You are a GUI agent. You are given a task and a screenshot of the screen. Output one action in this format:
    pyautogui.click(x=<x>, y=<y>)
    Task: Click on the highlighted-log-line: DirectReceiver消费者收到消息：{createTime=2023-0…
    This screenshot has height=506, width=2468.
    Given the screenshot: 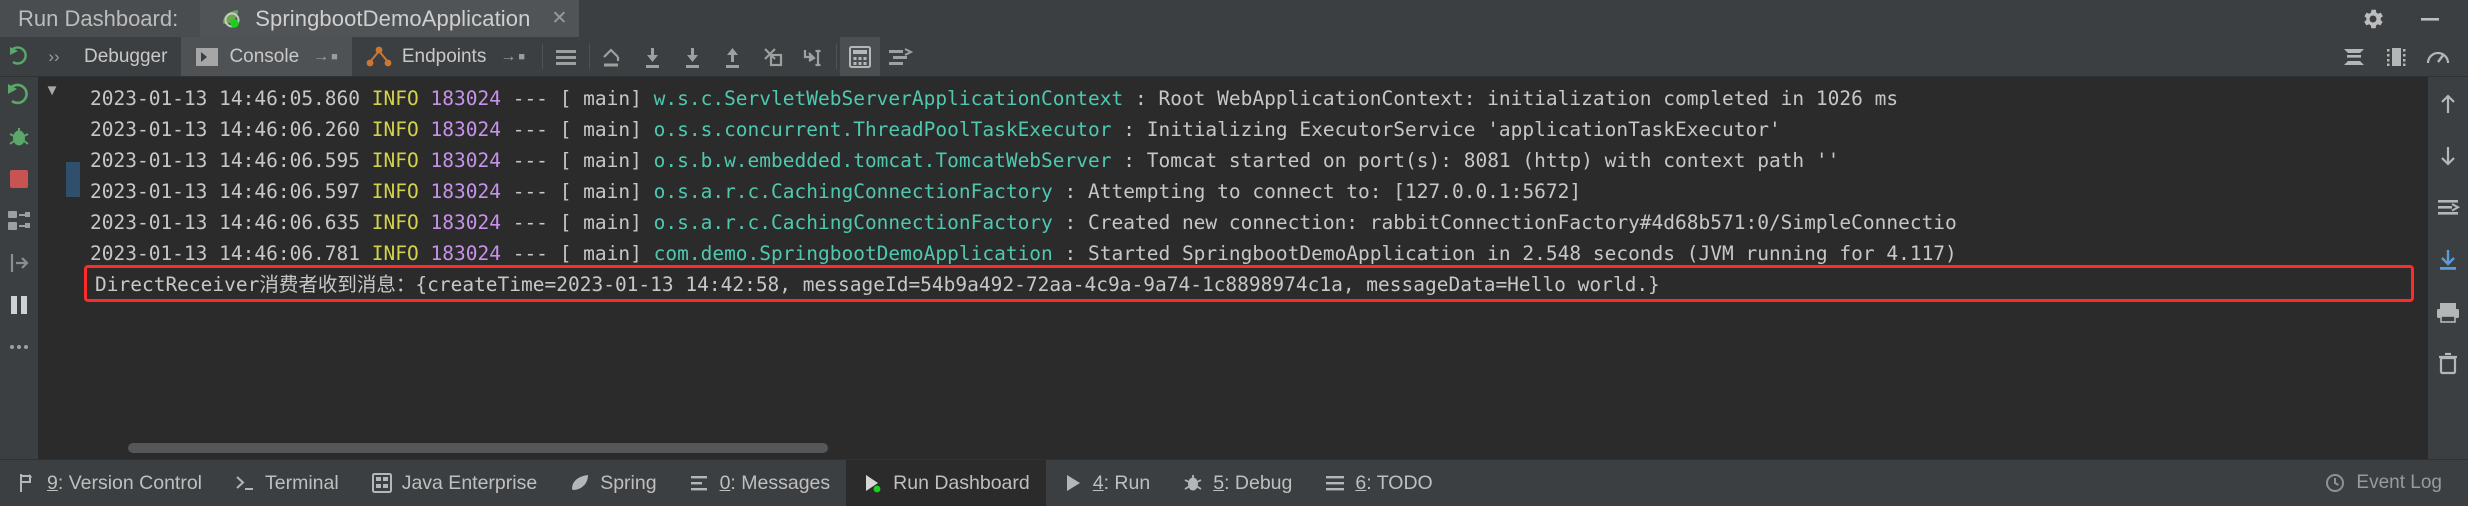 What is the action you would take?
    pyautogui.click(x=1247, y=283)
    